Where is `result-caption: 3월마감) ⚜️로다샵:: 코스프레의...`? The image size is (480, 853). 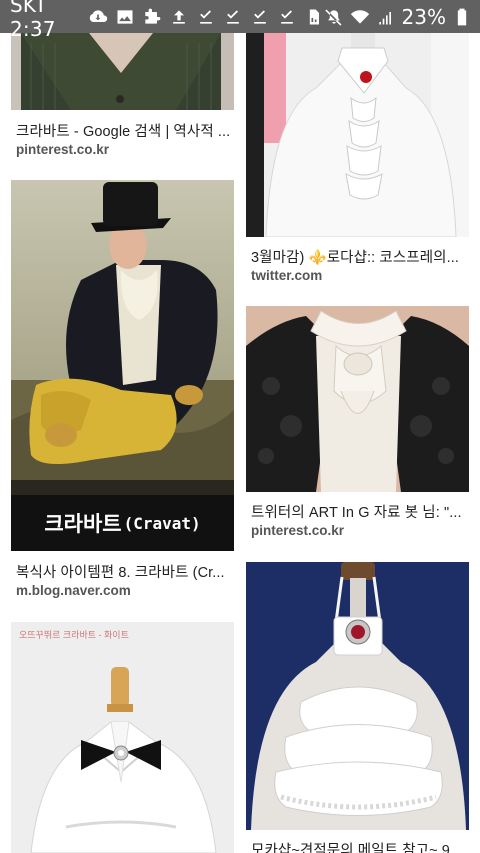
result-caption: 3월마감) ⚜️로다샵:: 코스프레의... is located at coordinates (358, 256).